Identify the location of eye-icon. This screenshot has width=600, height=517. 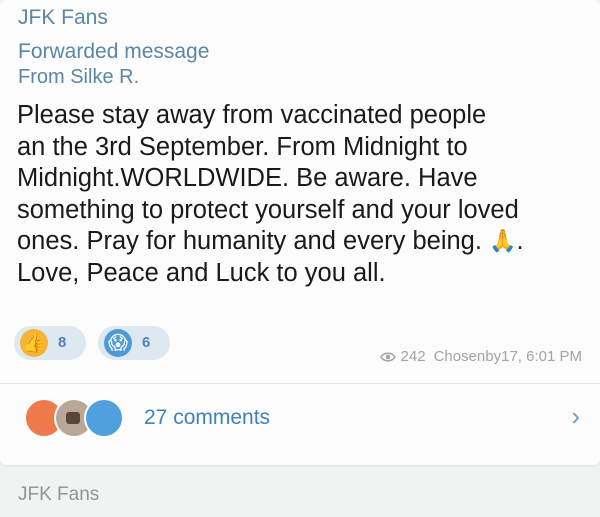
(387, 356).